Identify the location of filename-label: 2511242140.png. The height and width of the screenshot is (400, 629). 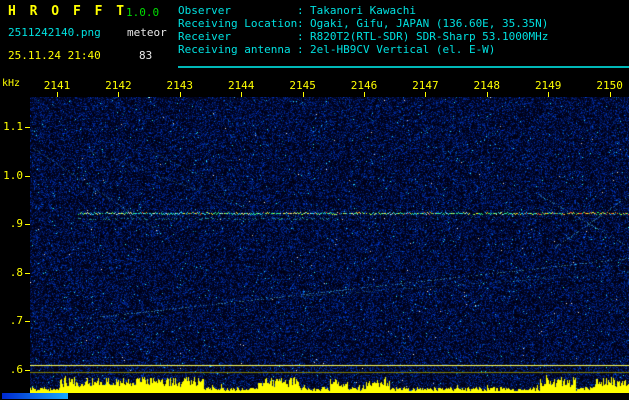
(54, 32).